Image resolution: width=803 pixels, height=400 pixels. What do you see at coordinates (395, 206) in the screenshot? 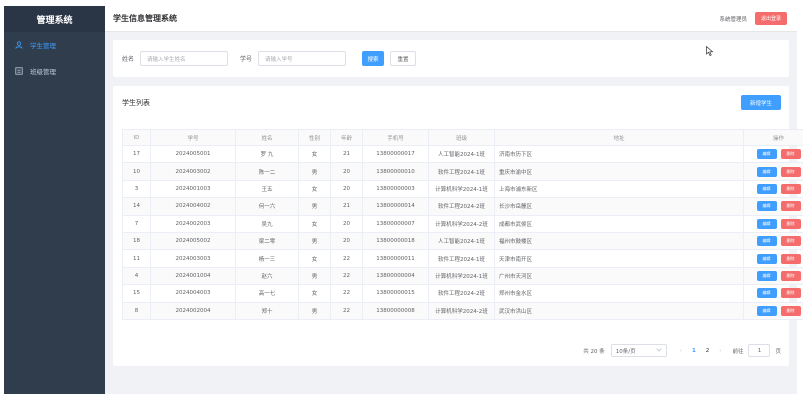
I see `cell-phone: 13800000014` at bounding box center [395, 206].